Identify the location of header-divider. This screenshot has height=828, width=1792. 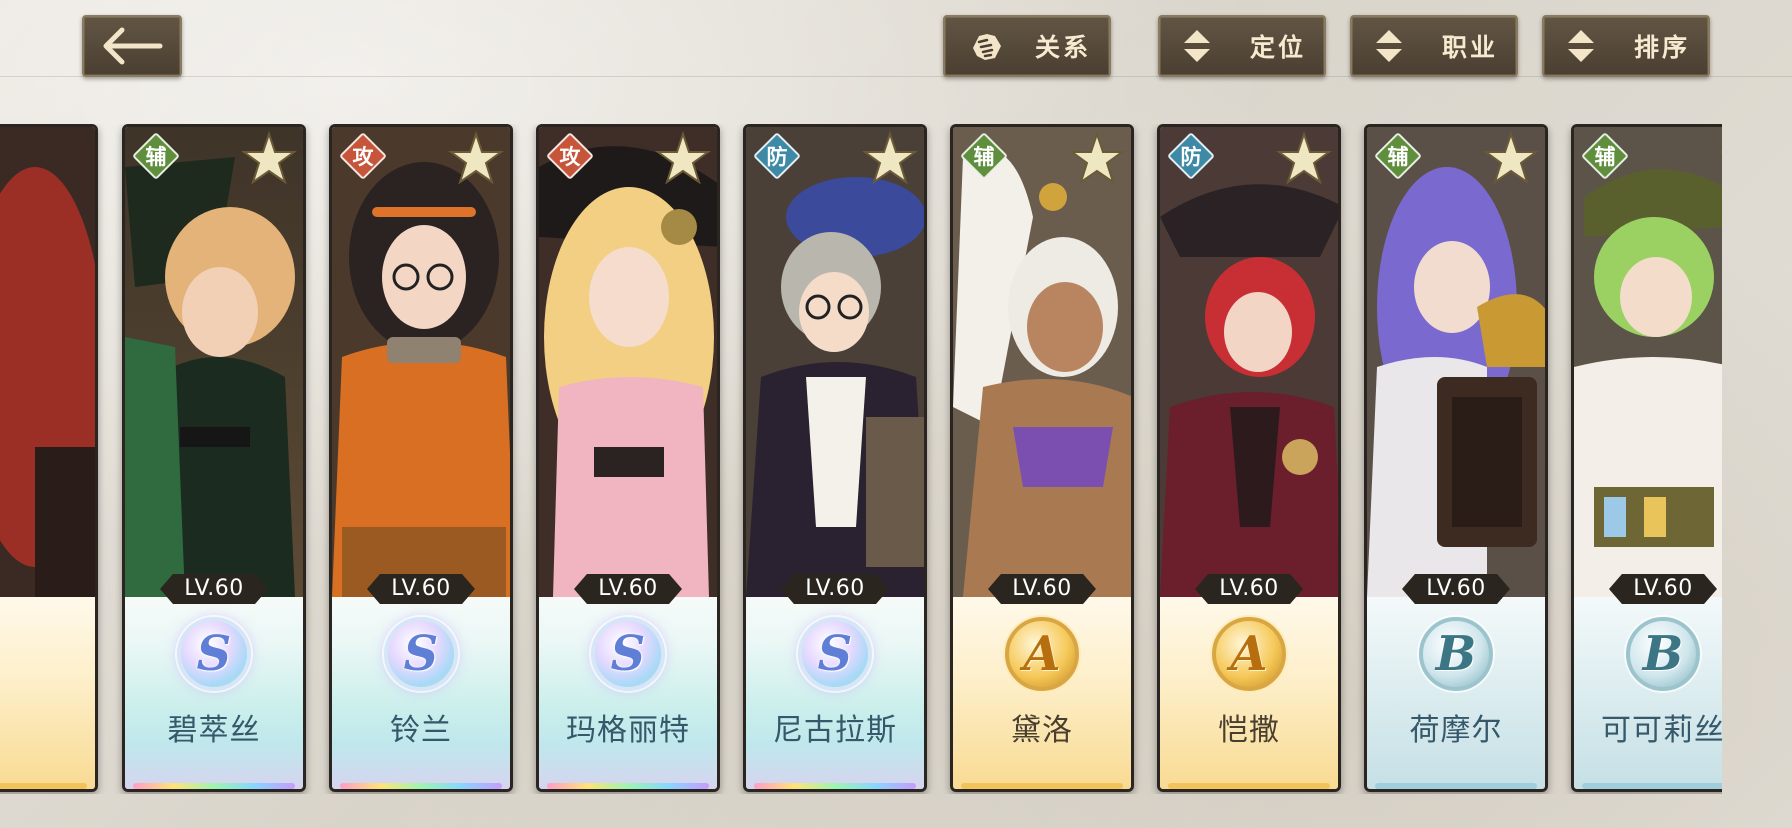
(896, 76).